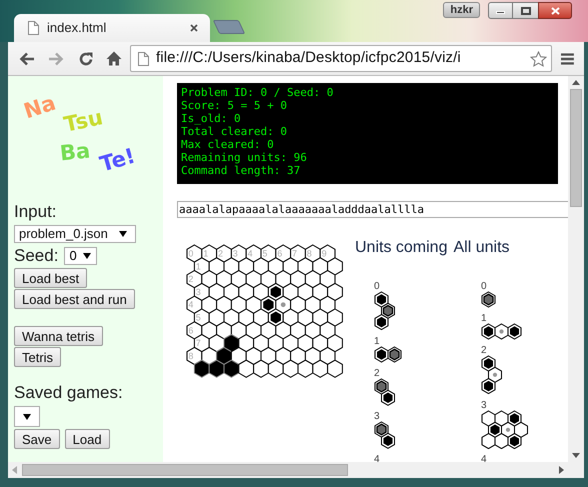 This screenshot has height=487, width=588. What do you see at coordinates (250, 253) in the screenshot?
I see `cell-label: 4` at bounding box center [250, 253].